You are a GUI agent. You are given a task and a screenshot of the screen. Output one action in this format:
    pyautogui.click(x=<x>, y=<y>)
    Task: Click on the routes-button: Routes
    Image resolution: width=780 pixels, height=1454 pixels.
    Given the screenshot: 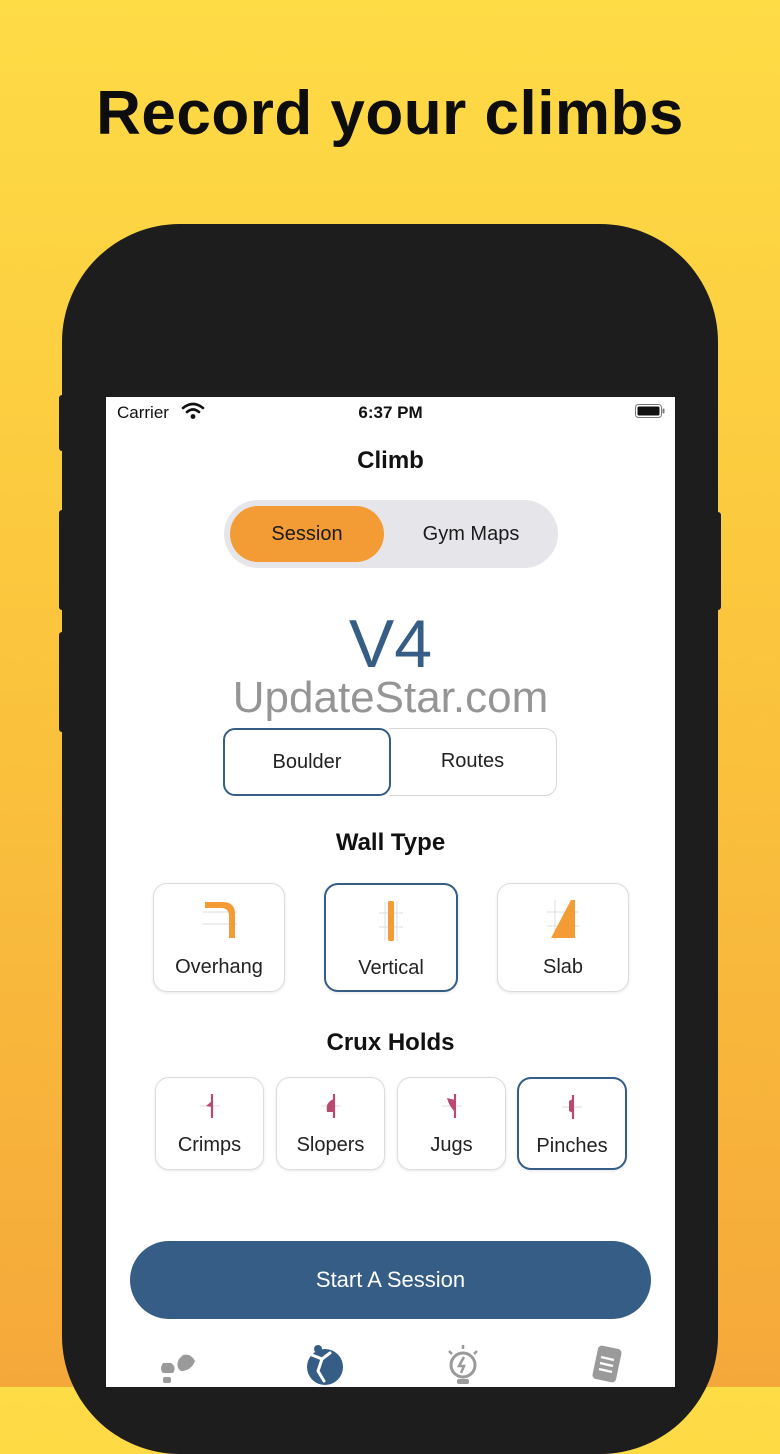 What is the action you would take?
    pyautogui.click(x=473, y=762)
    